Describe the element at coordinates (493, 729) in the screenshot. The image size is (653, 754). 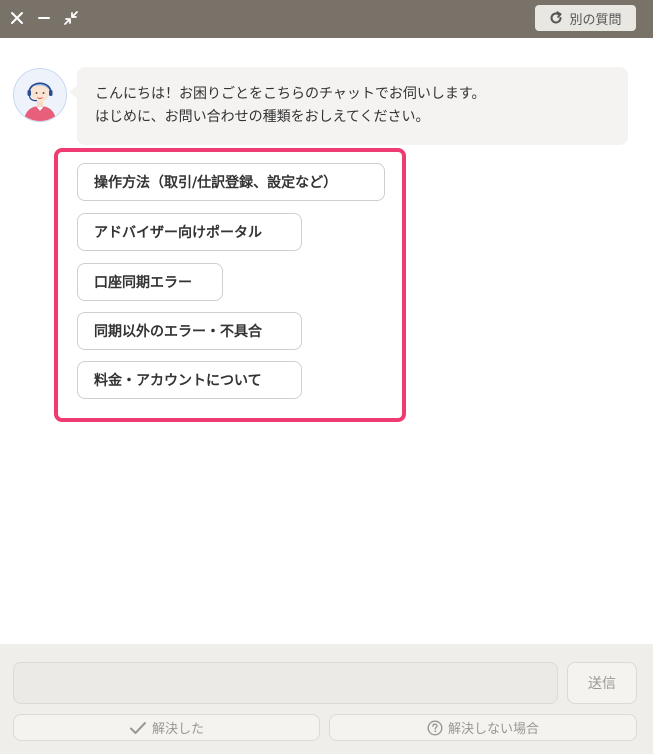
I see `unresolved-label: 解決しない場合` at that location.